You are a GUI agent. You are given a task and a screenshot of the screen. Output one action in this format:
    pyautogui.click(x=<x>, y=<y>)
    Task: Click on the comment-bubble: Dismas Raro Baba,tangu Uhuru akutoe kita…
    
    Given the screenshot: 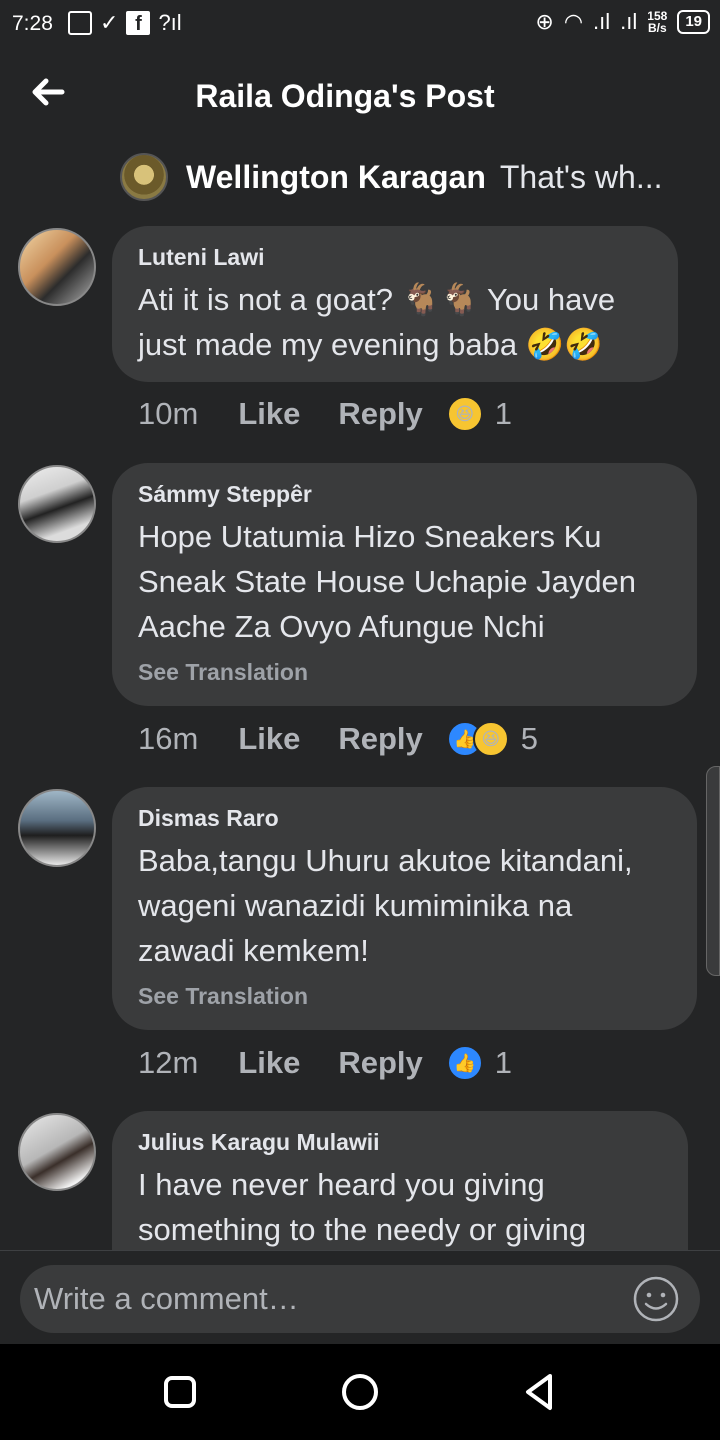 What is the action you would take?
    pyautogui.click(x=404, y=908)
    